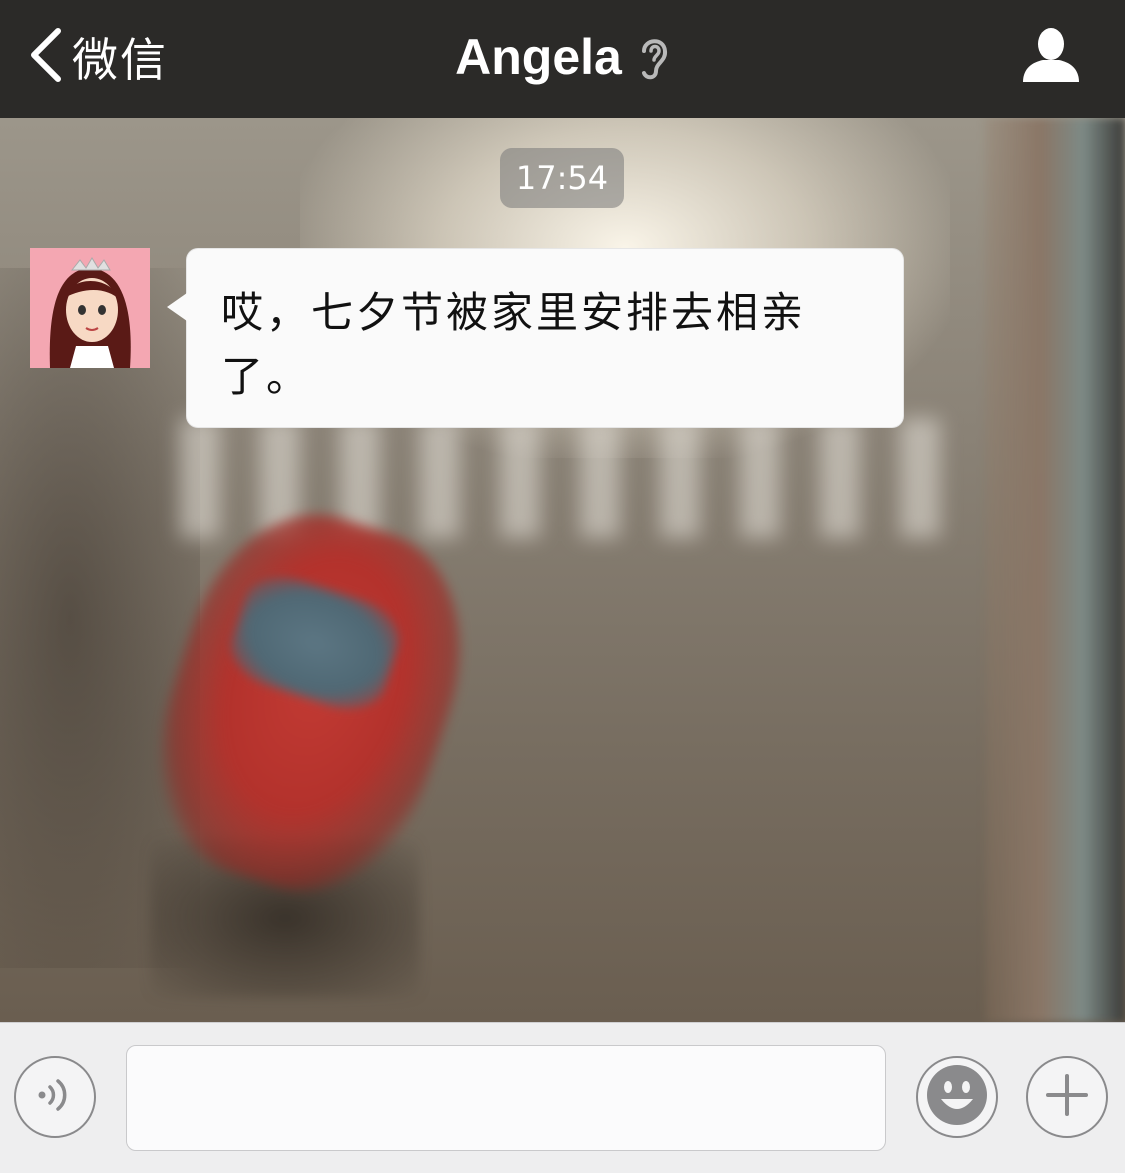  Describe the element at coordinates (562, 178) in the screenshot. I see `message-timestamp: 17:54` at that location.